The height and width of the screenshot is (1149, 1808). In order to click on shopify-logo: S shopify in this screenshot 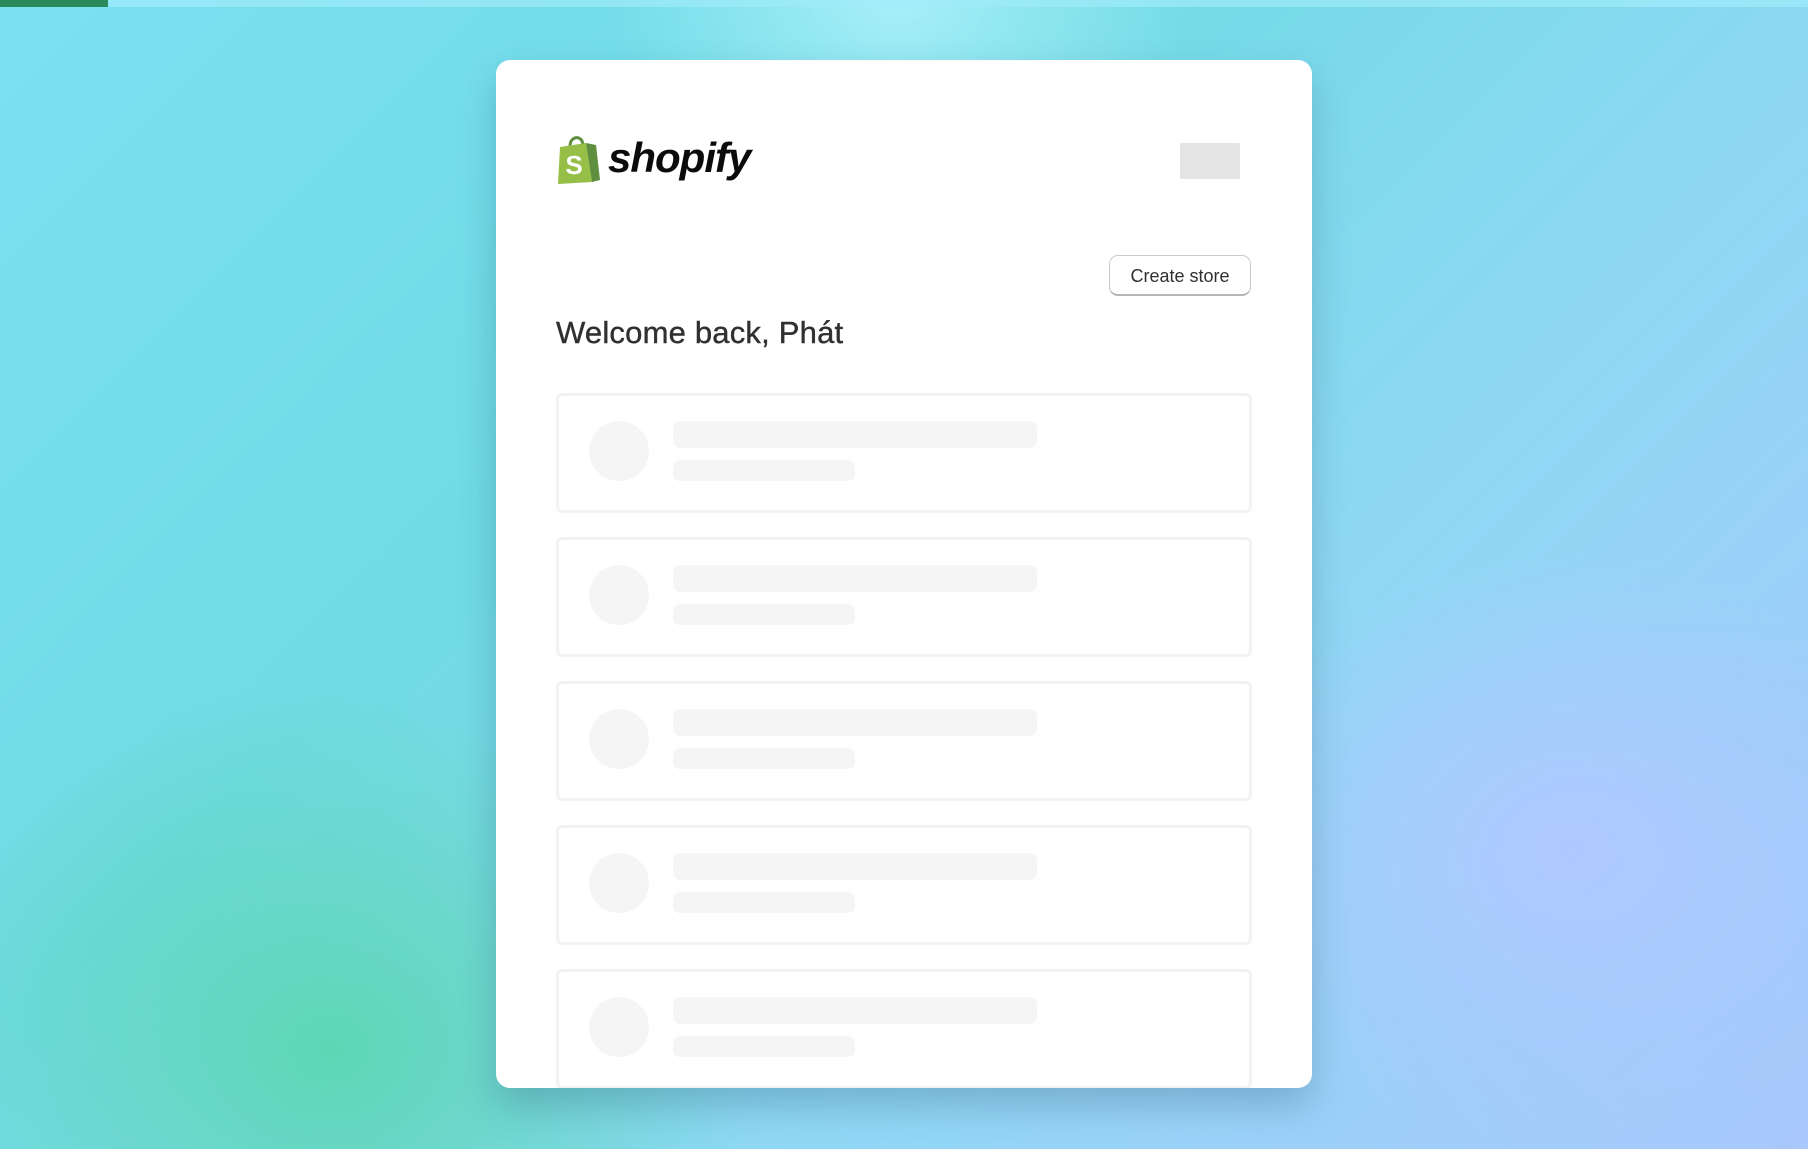, I will do `click(653, 158)`.